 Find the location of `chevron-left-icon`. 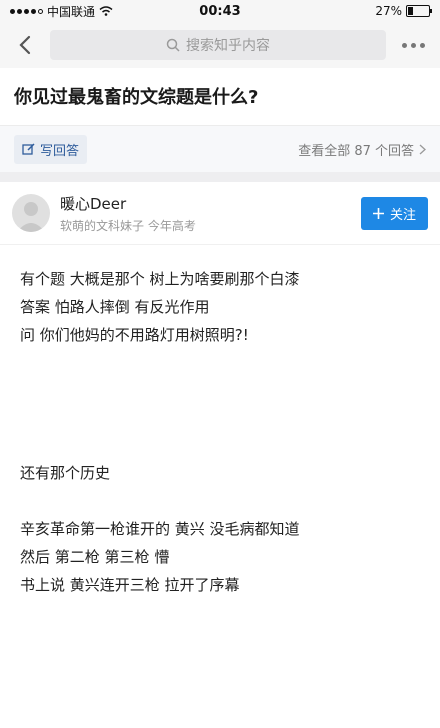

chevron-left-icon is located at coordinates (25, 45).